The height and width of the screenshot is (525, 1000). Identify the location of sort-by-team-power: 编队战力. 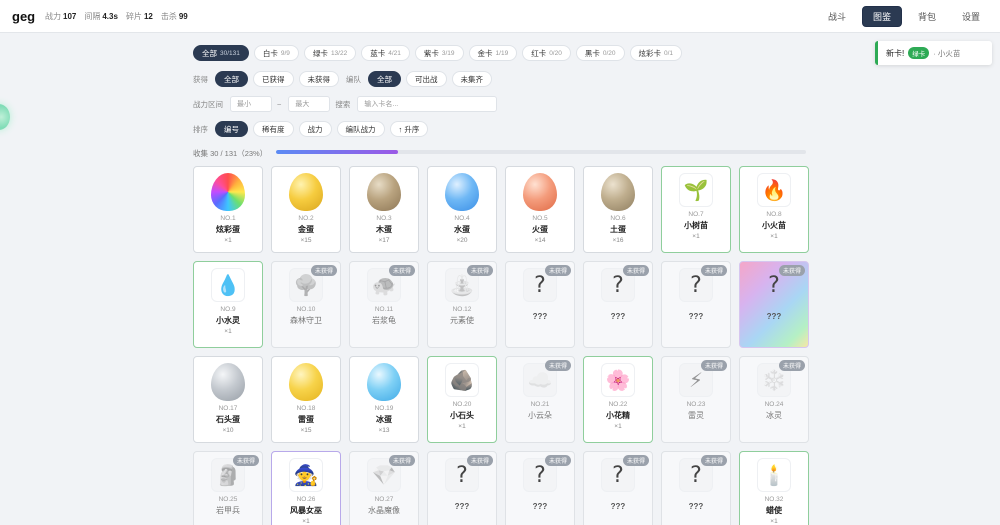
(360, 129).